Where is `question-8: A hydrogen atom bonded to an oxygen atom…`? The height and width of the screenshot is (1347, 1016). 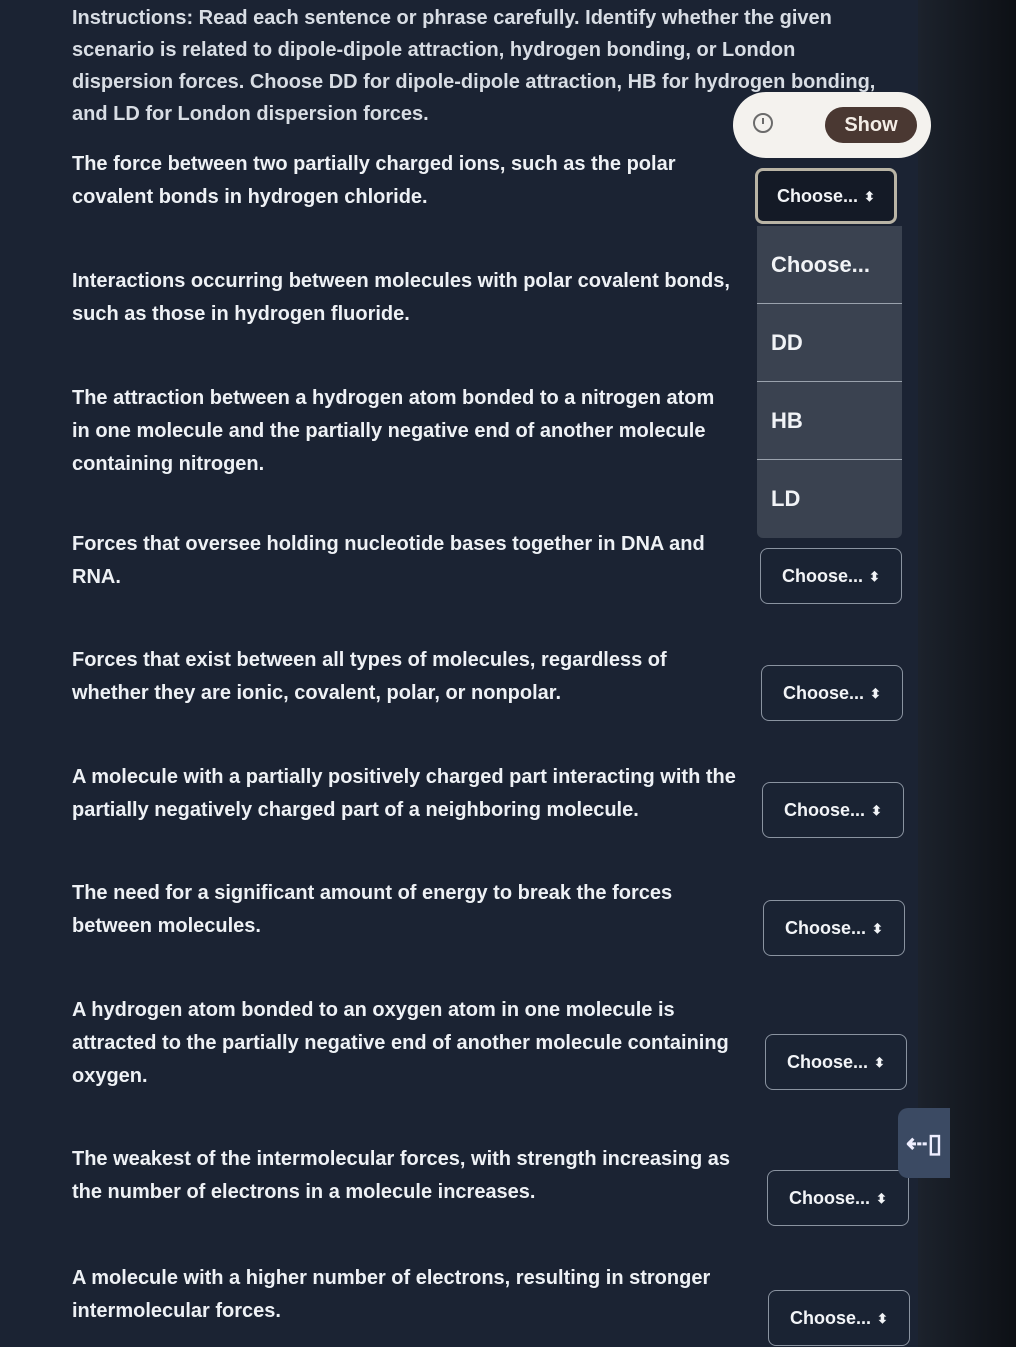
question-8: A hydrogen atom bonded to an oxygen atom… is located at coordinates (400, 1043).